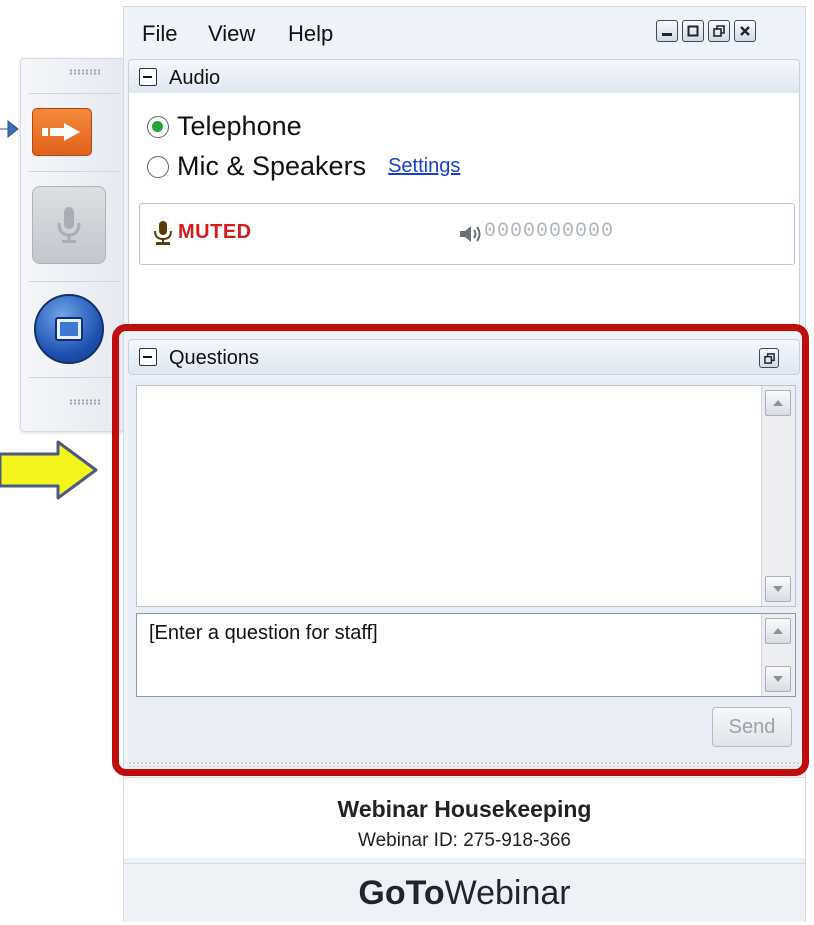 The width and height of the screenshot is (814, 925). Describe the element at coordinates (195, 78) in the screenshot. I see `audio-title: Audio` at that location.